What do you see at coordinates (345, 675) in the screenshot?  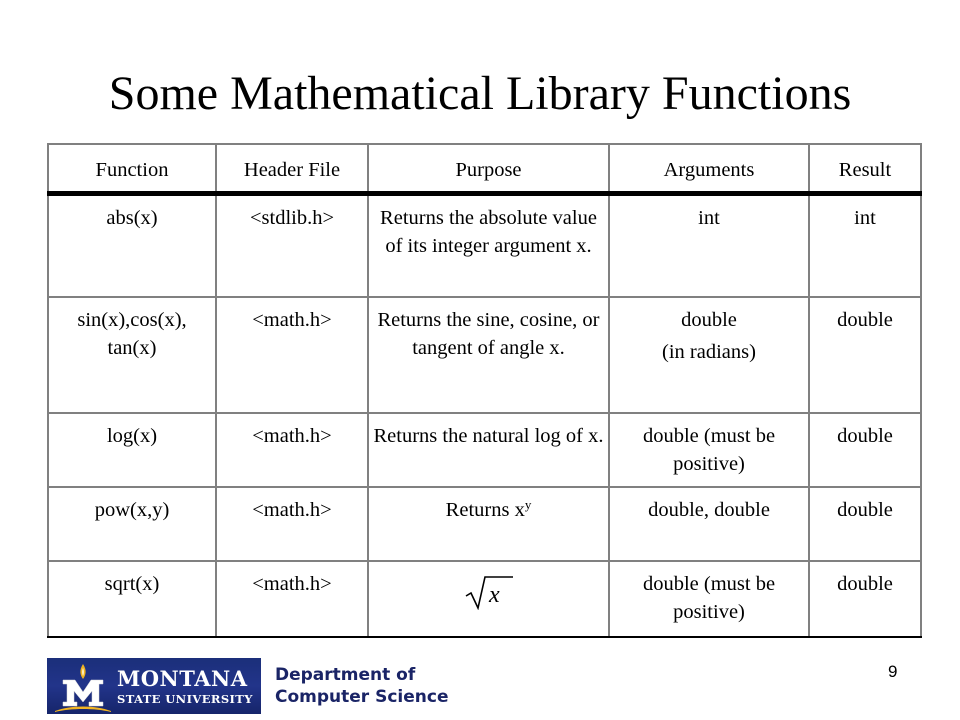 I see `department-line-1: Department of` at bounding box center [345, 675].